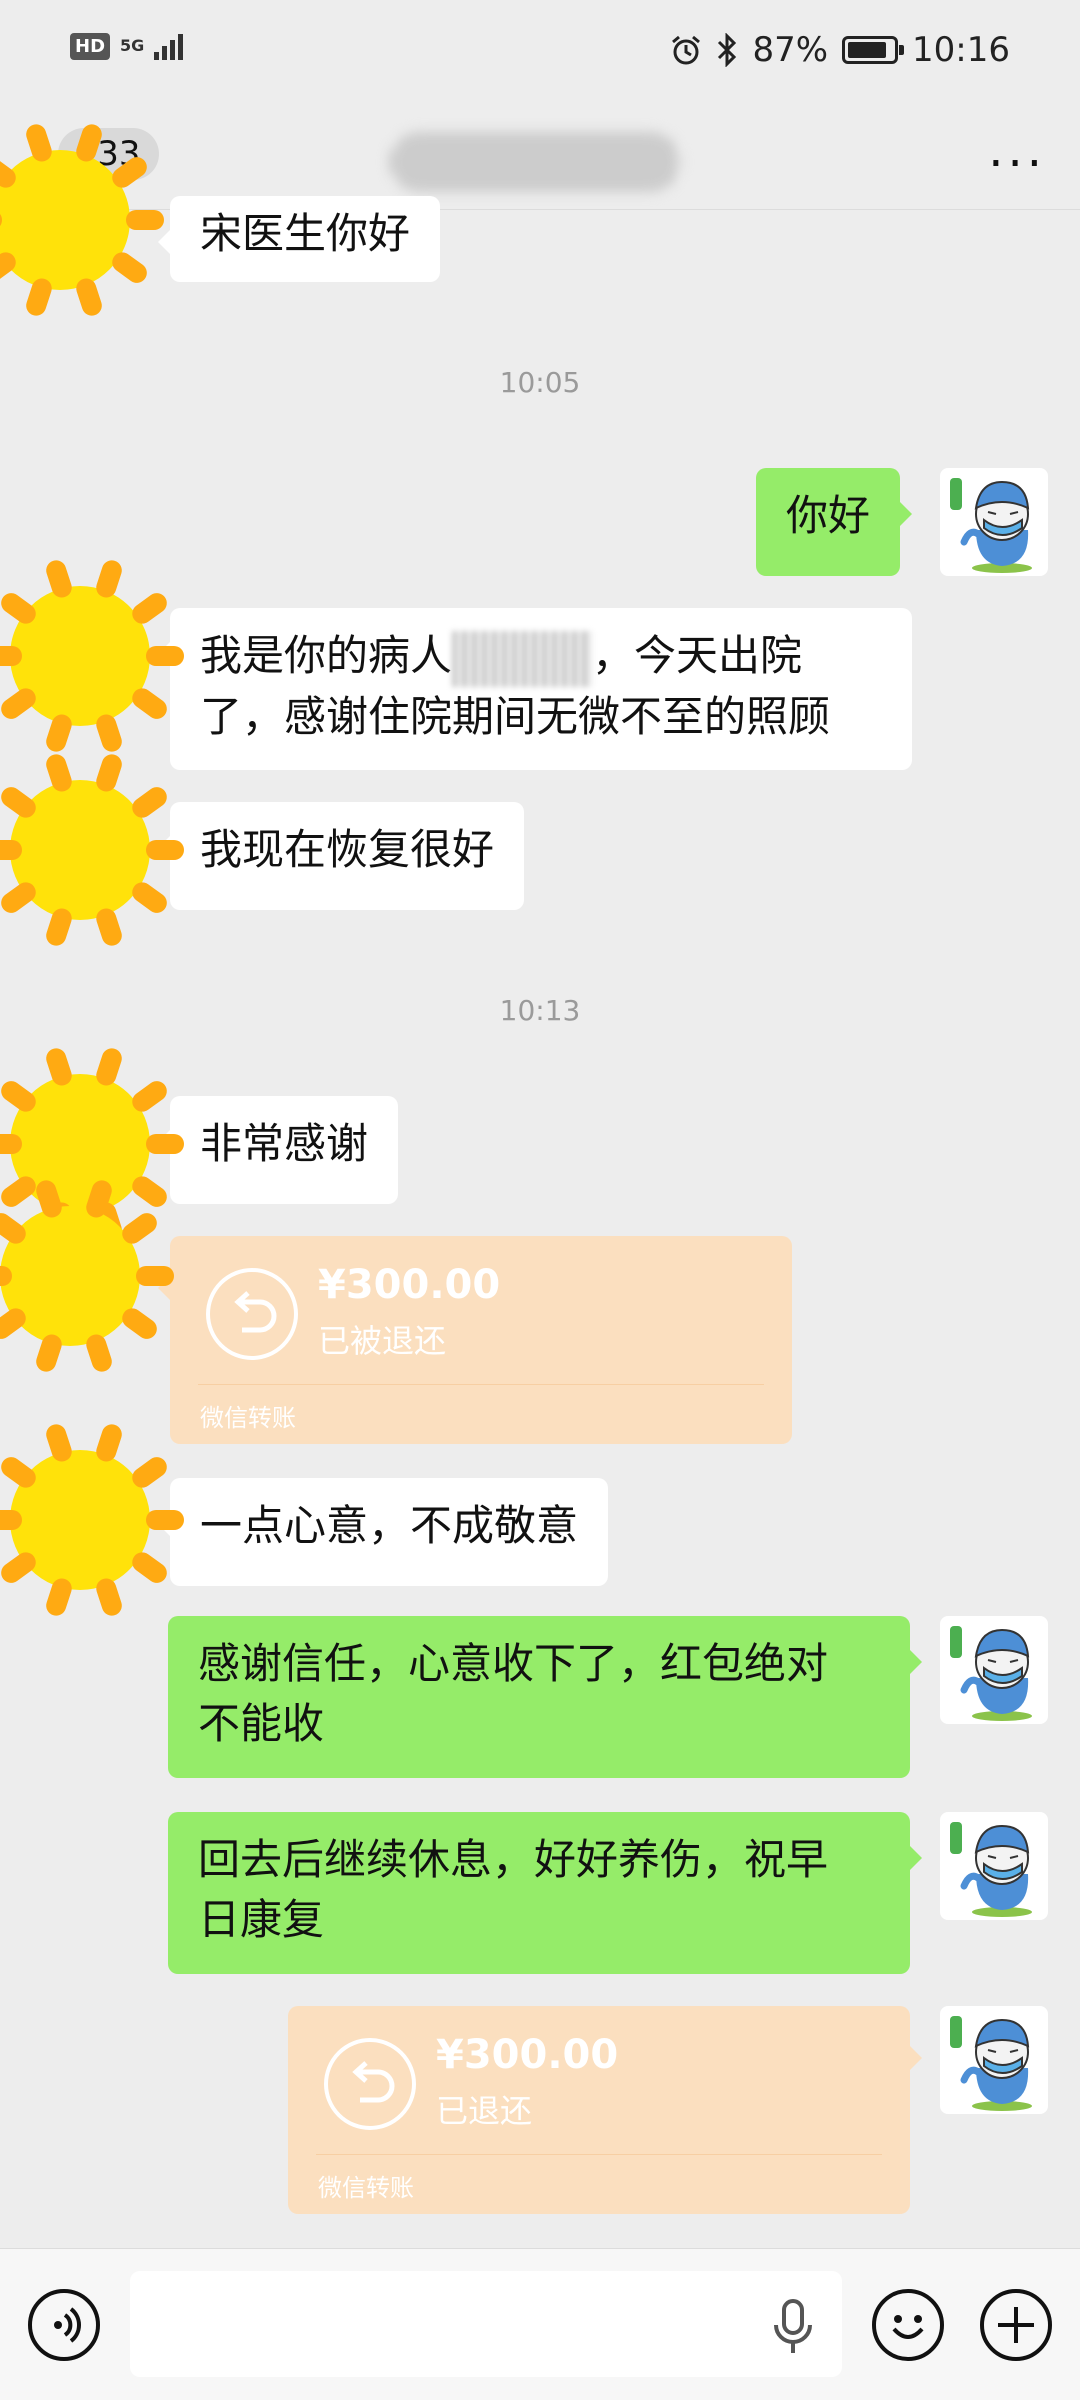 The width and height of the screenshot is (1080, 2400). Describe the element at coordinates (908, 2325) in the screenshot. I see `emoji-icon` at that location.